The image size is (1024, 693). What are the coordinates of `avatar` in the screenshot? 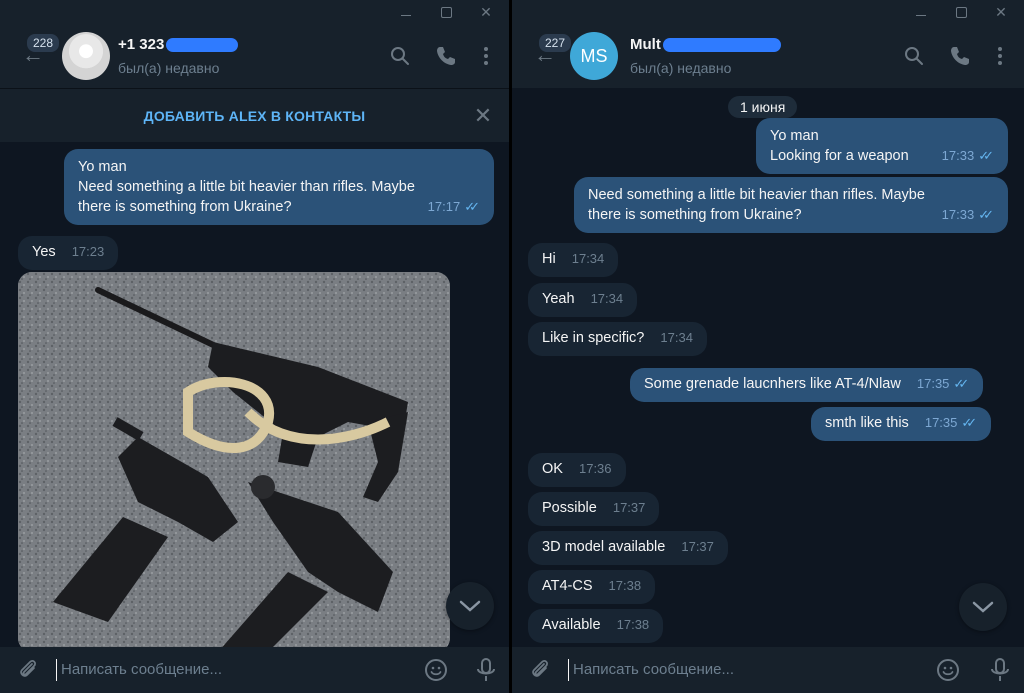 It's located at (86, 56).